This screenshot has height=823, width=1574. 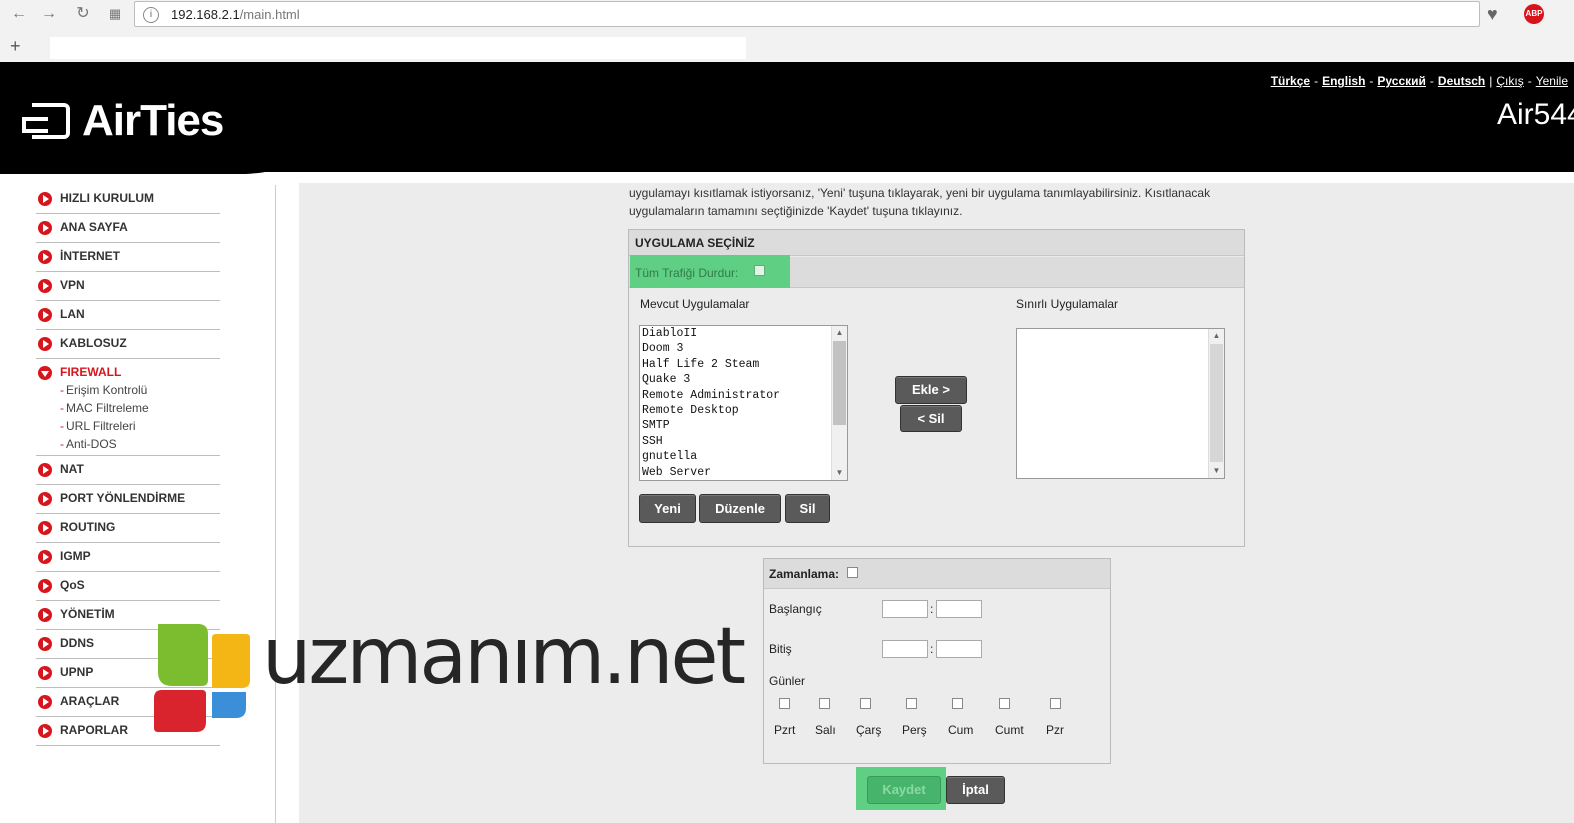 I want to click on sidebar-item-port-yonlendirme: PORT YÖNLENDİRME, so click(x=128, y=499).